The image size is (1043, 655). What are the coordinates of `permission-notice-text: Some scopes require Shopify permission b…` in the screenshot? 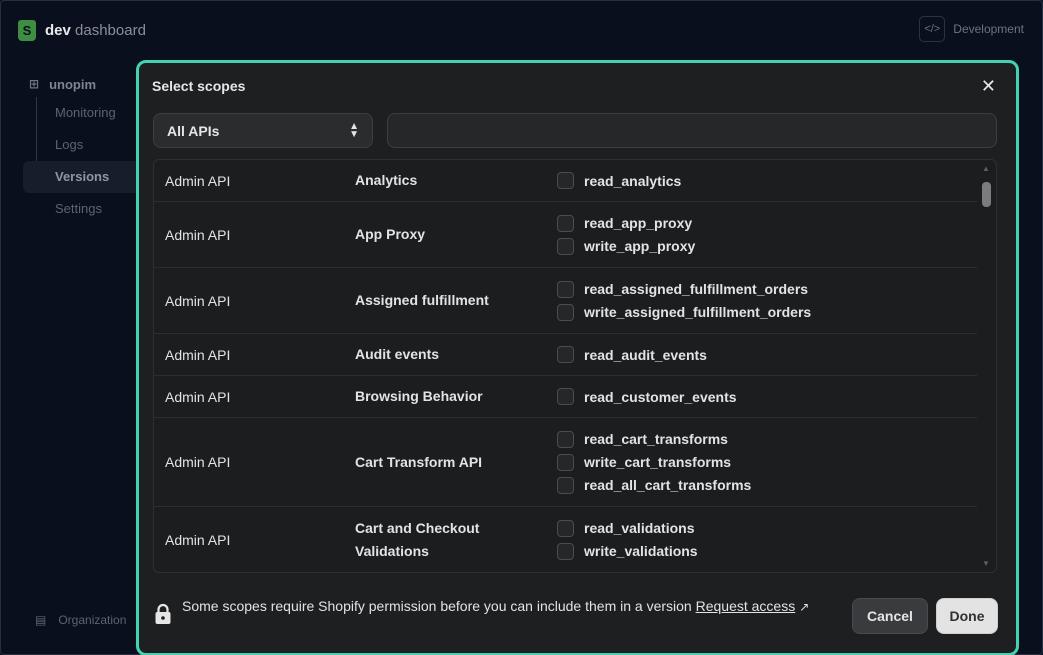 It's located at (439, 606).